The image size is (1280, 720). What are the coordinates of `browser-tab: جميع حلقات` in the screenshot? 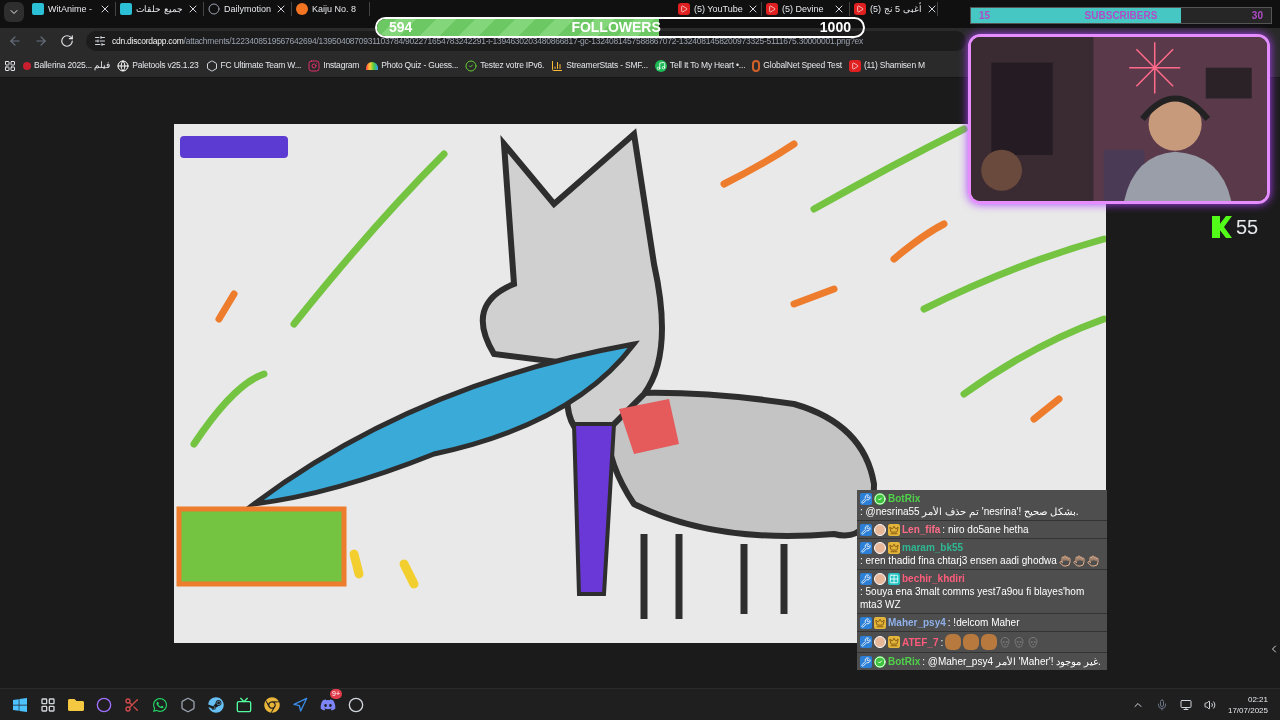 It's located at (160, 9).